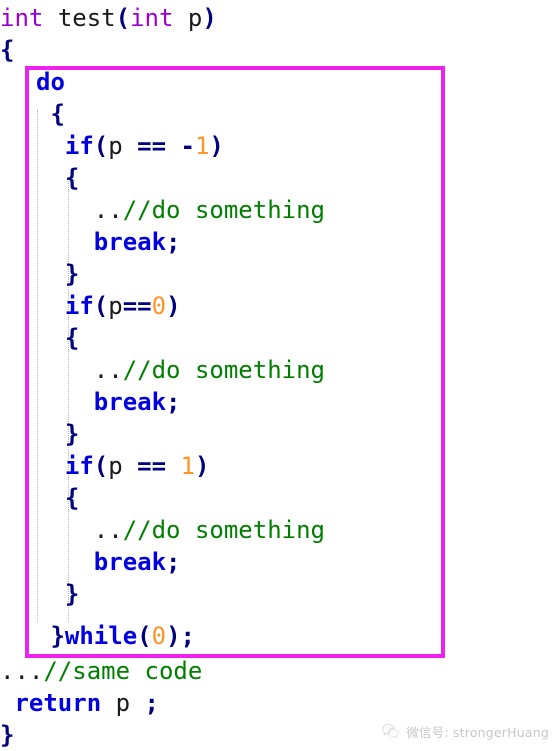 The image size is (558, 751). Describe the element at coordinates (477, 732) in the screenshot. I see `watermark-text: 微信号: strongerHuang` at that location.